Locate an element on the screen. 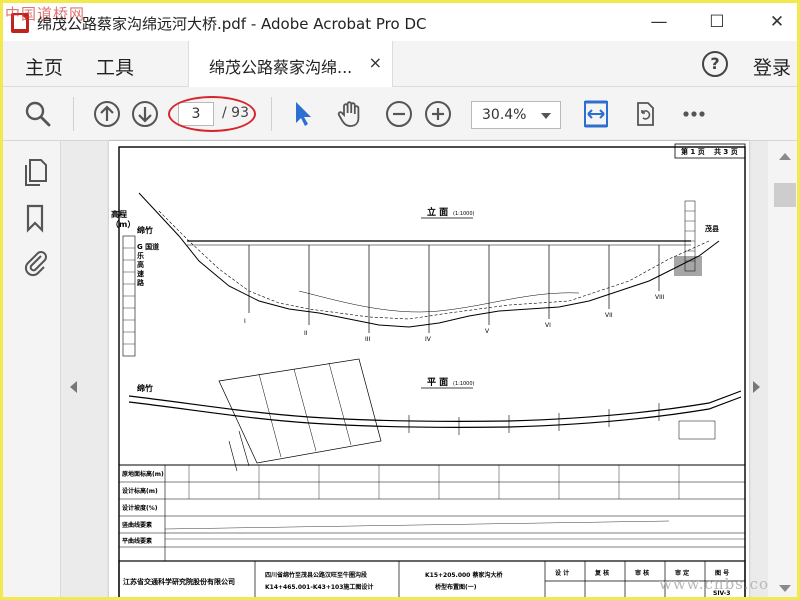 The width and height of the screenshot is (800, 600). sign-label: 审 核 is located at coordinates (642, 573).